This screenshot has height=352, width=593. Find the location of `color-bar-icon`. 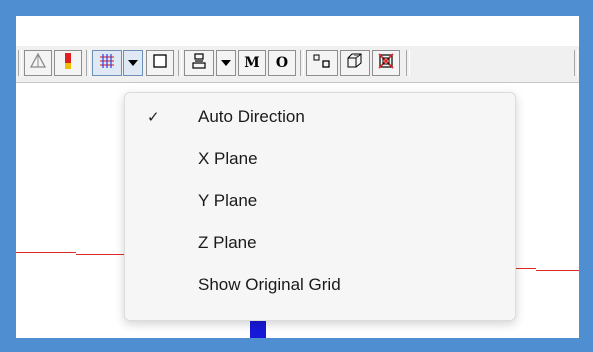

color-bar-icon is located at coordinates (68, 63).